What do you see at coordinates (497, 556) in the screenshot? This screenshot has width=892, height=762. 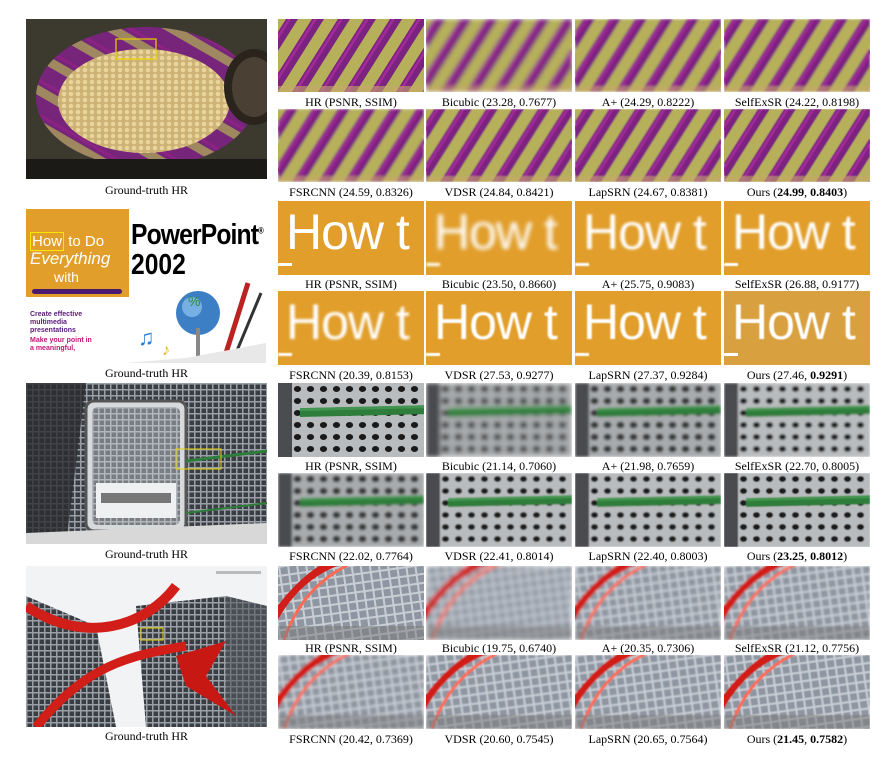 I see `psnr-value: 22.41` at bounding box center [497, 556].